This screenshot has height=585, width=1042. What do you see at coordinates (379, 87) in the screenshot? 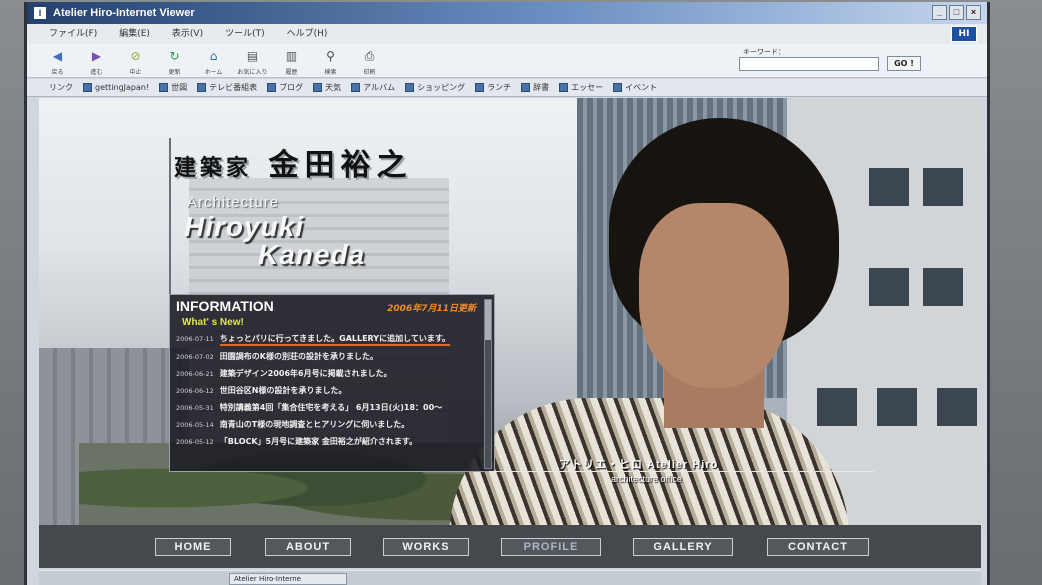
I see `link-label: アルバム` at bounding box center [379, 87].